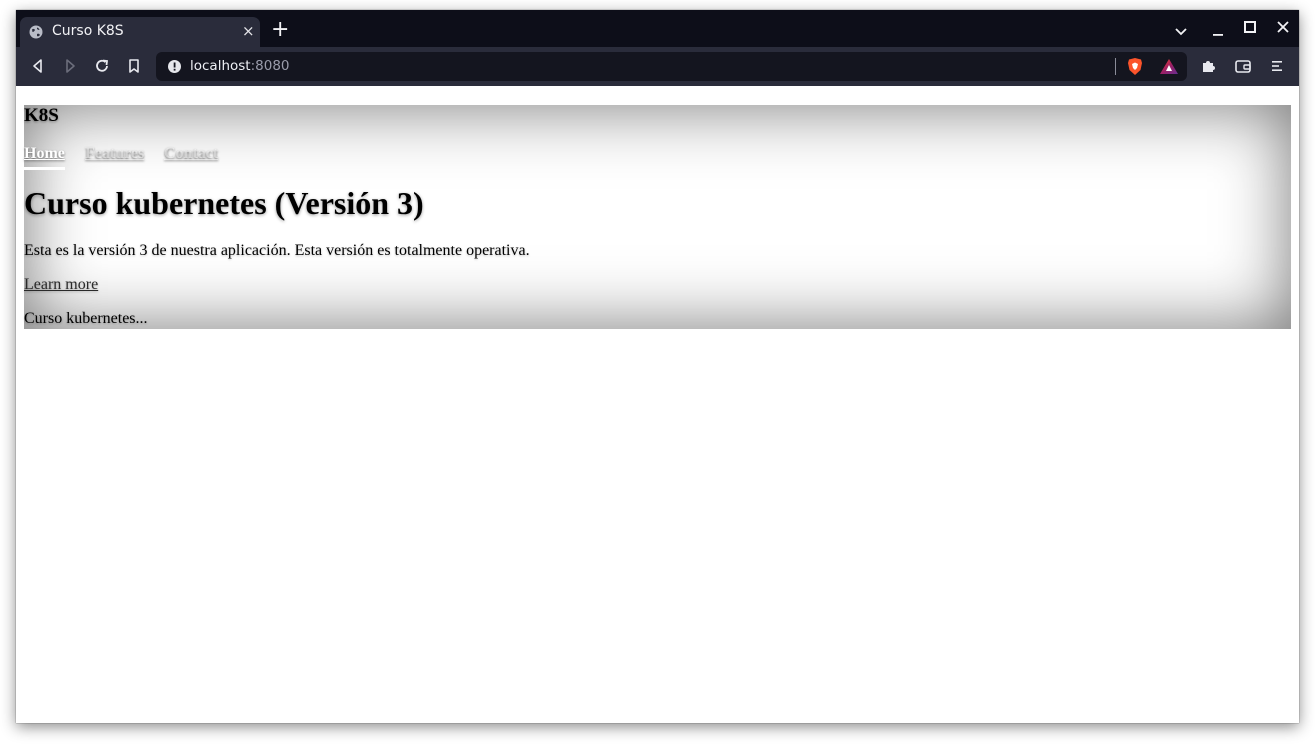 The image size is (1315, 755). Describe the element at coordinates (1169, 66) in the screenshot. I see `brave-rewards-icon` at that location.